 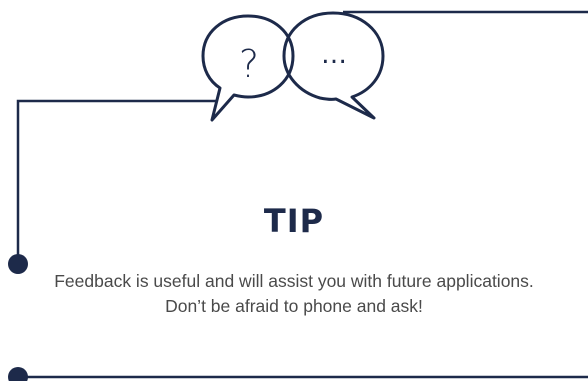 I want to click on frame-bottom-dot, so click(x=18, y=374).